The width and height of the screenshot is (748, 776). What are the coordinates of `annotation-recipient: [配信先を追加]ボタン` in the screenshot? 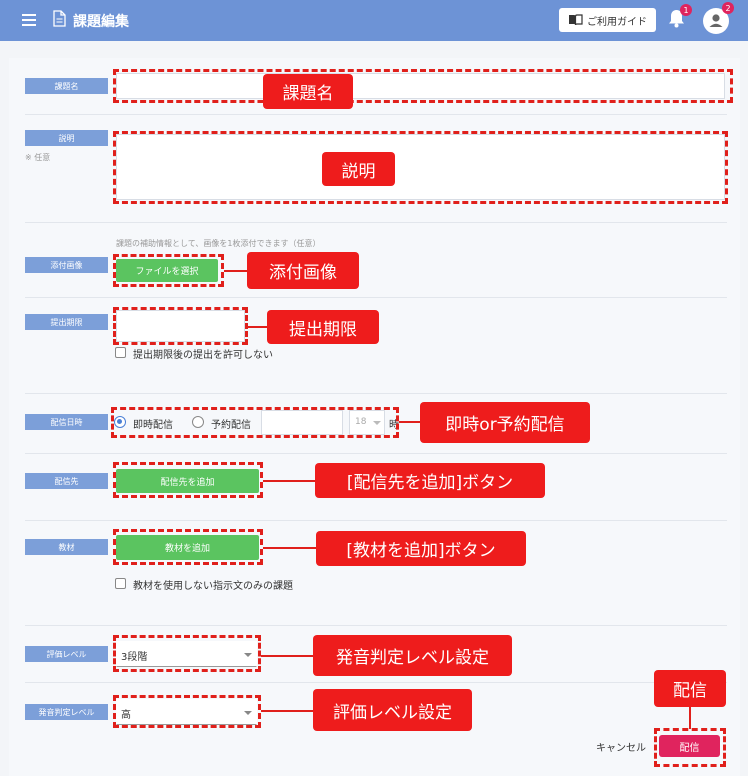 It's located at (430, 480).